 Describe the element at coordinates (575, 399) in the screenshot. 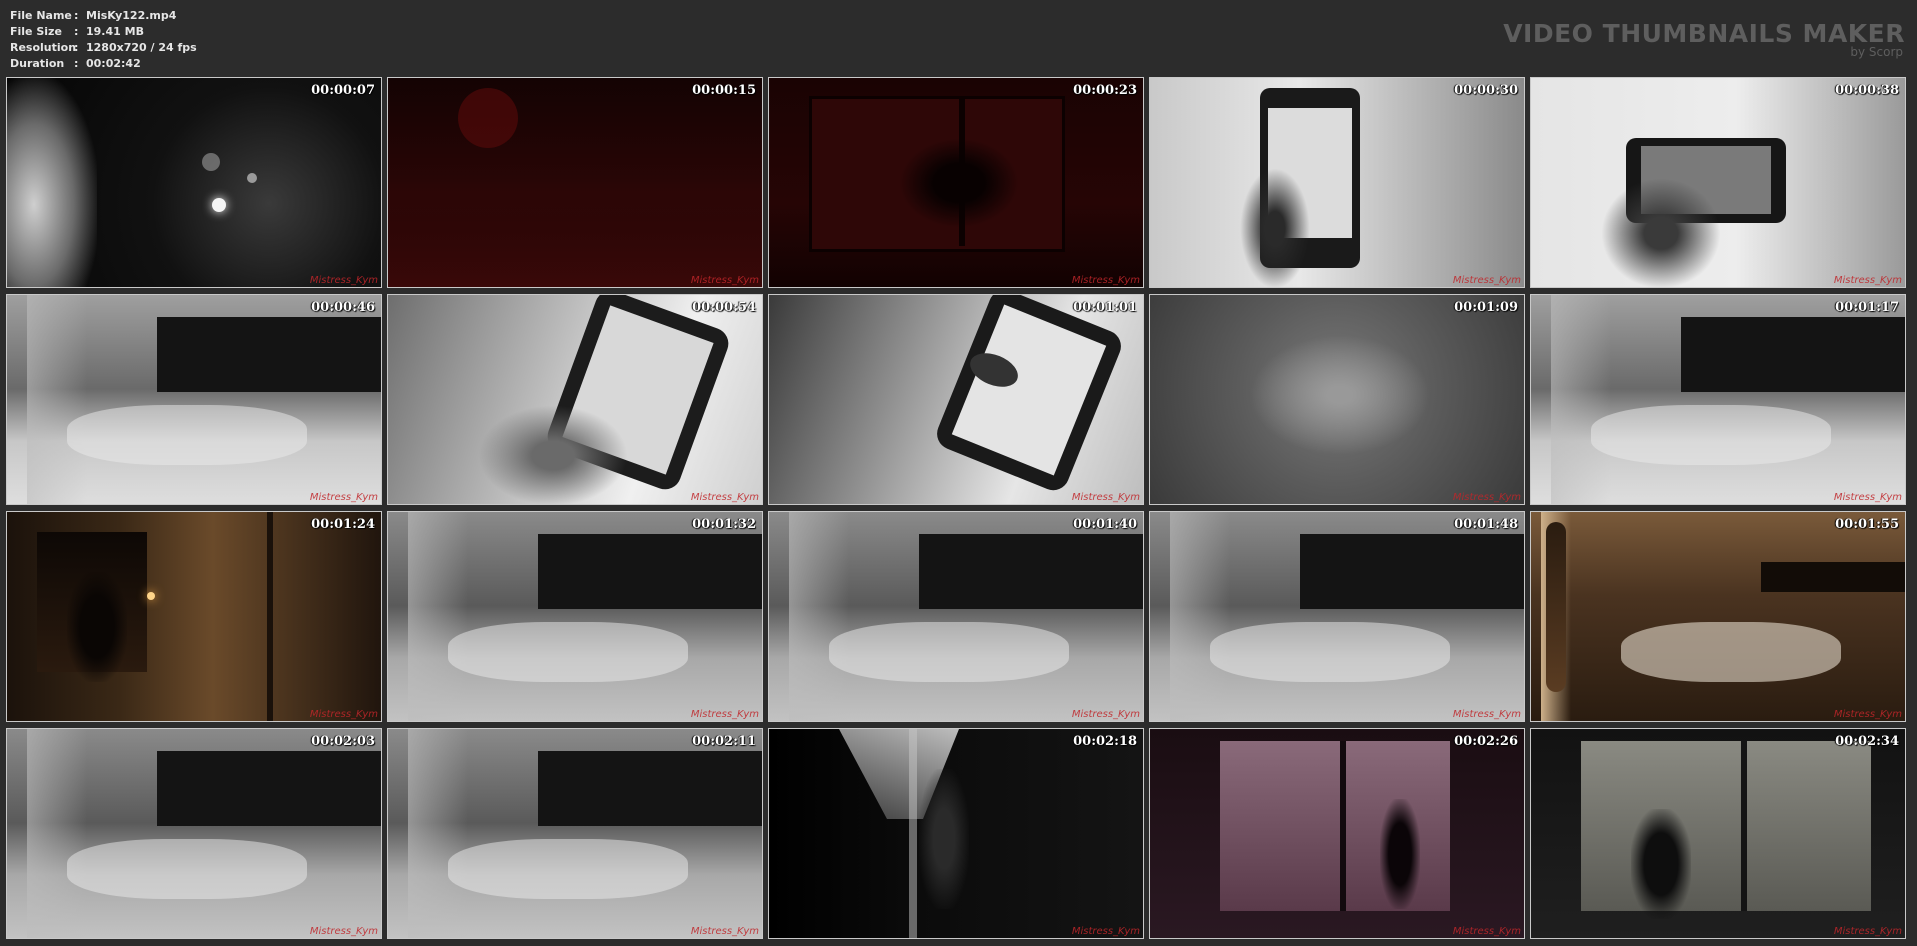

I see `video-thumbnail: 00:00:54 Mistress_Kym` at that location.